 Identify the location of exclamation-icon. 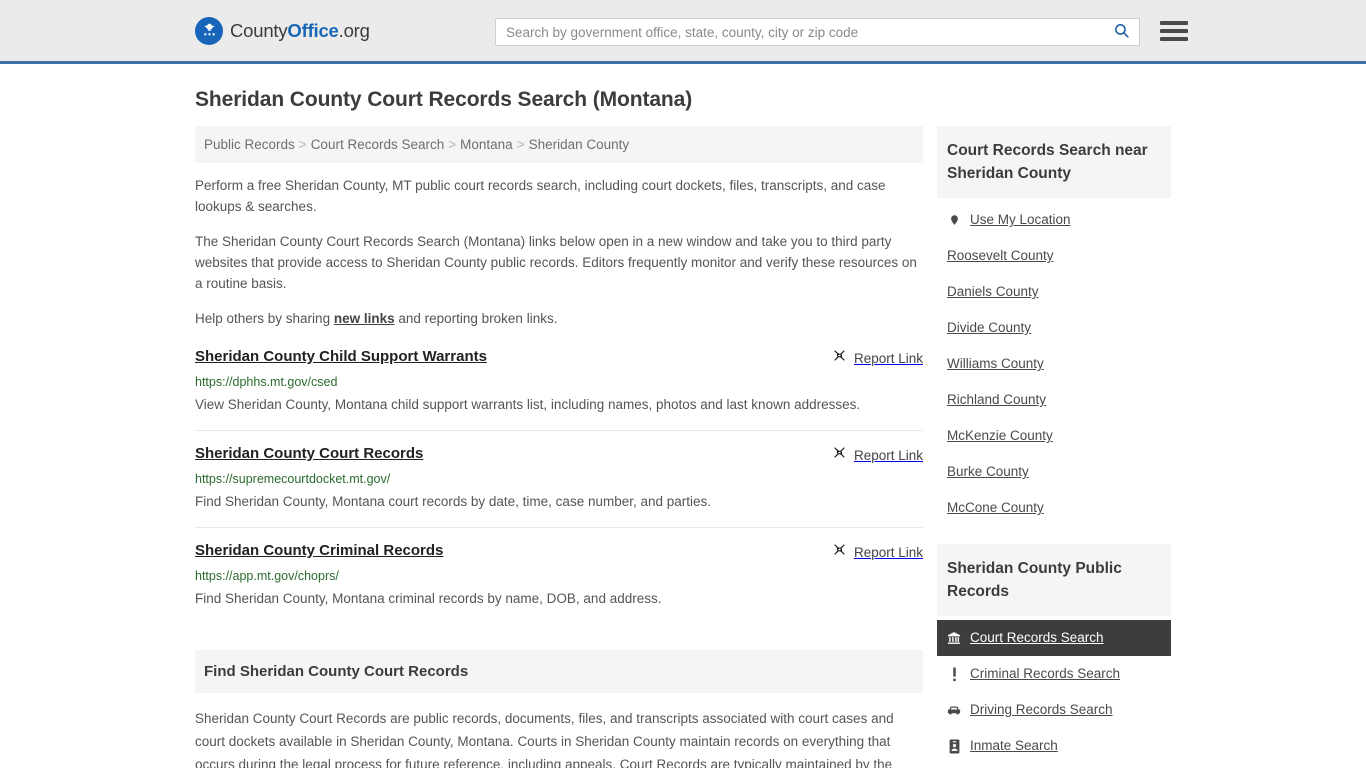
(954, 674).